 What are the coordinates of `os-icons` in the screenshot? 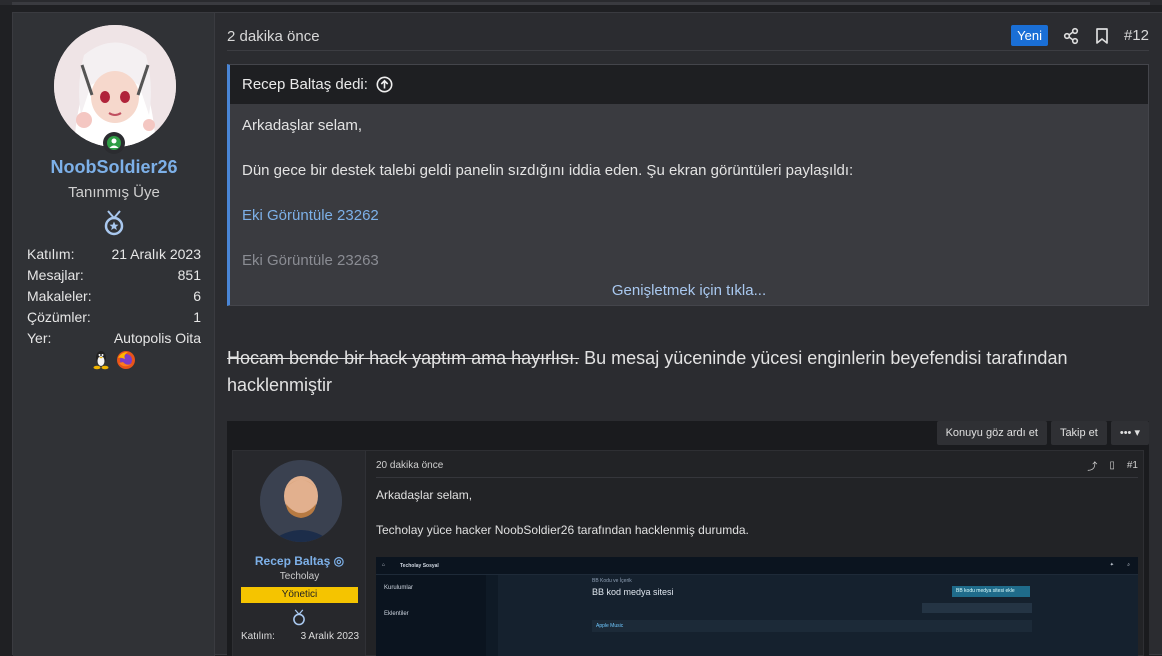 It's located at (114, 360).